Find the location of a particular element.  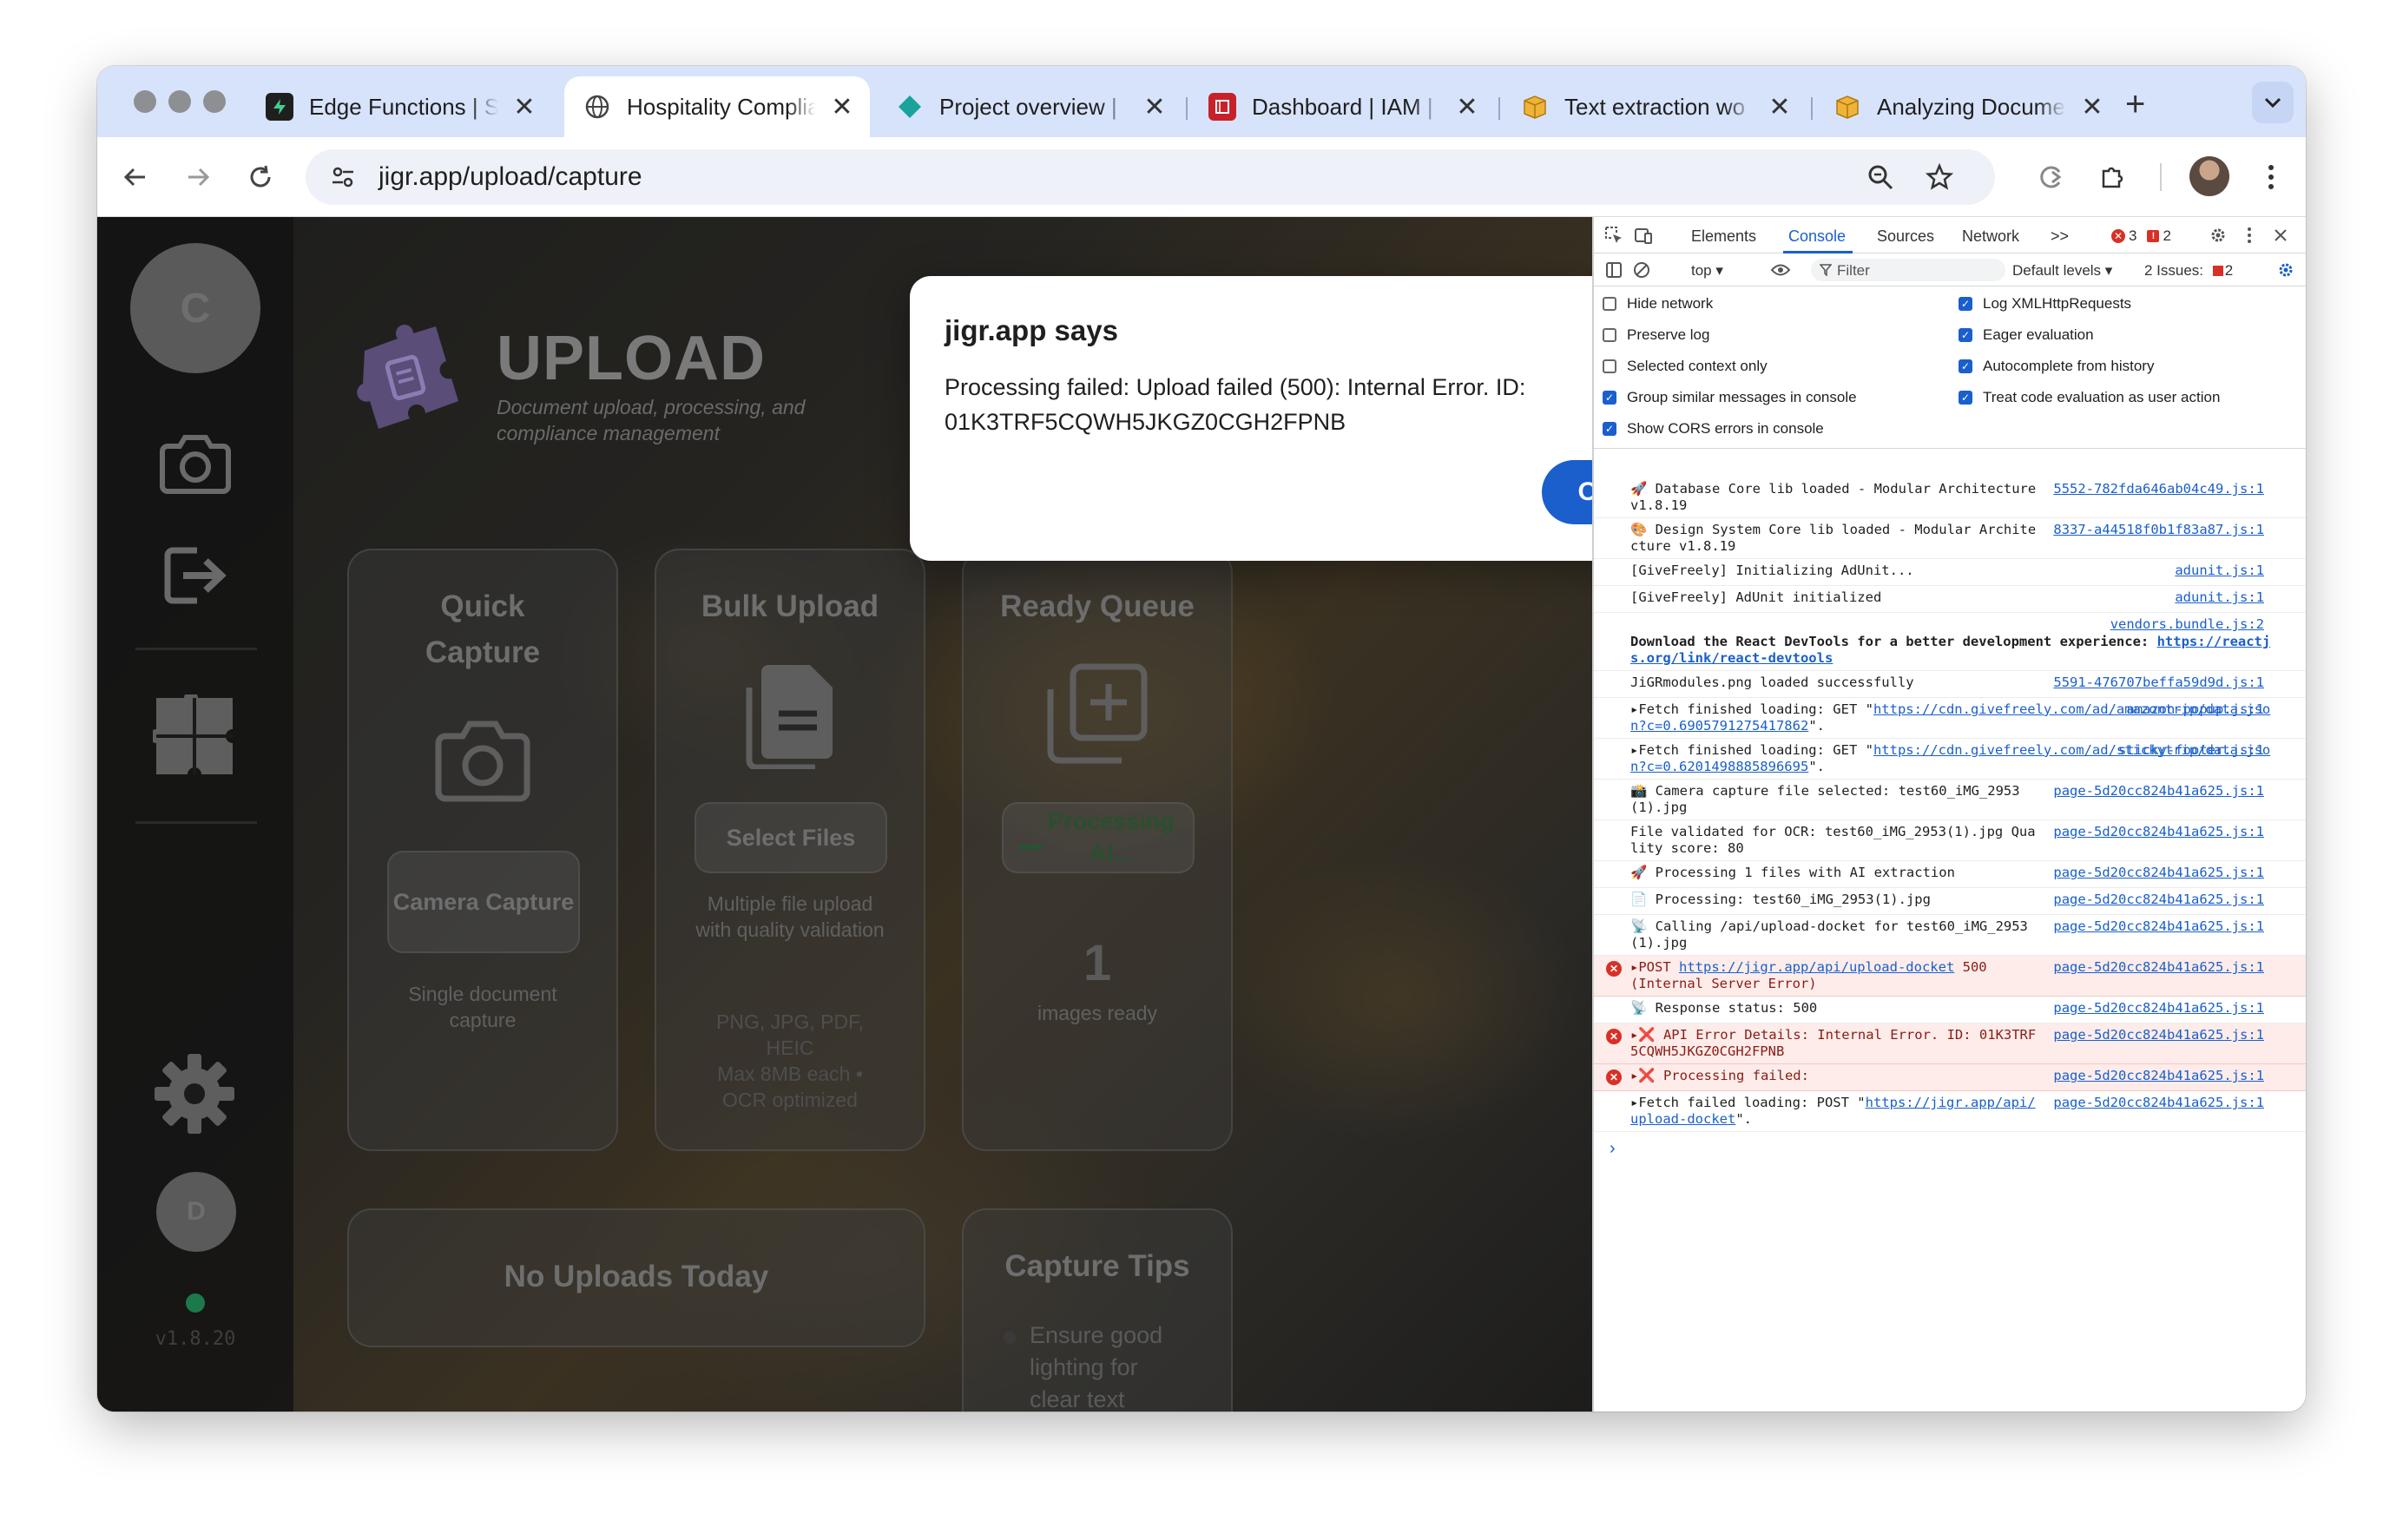

forward-button is located at coordinates (198, 177).